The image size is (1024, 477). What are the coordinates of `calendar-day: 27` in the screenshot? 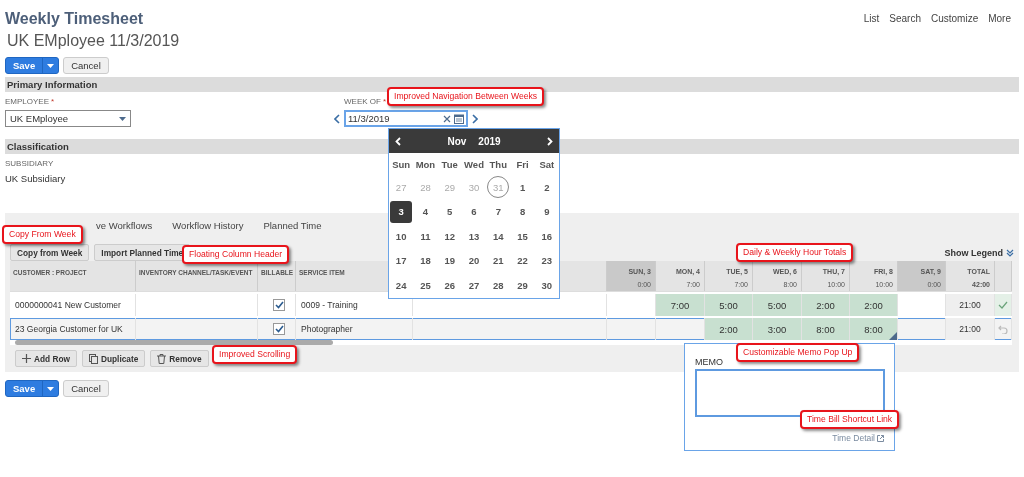 It's located at (474, 285).